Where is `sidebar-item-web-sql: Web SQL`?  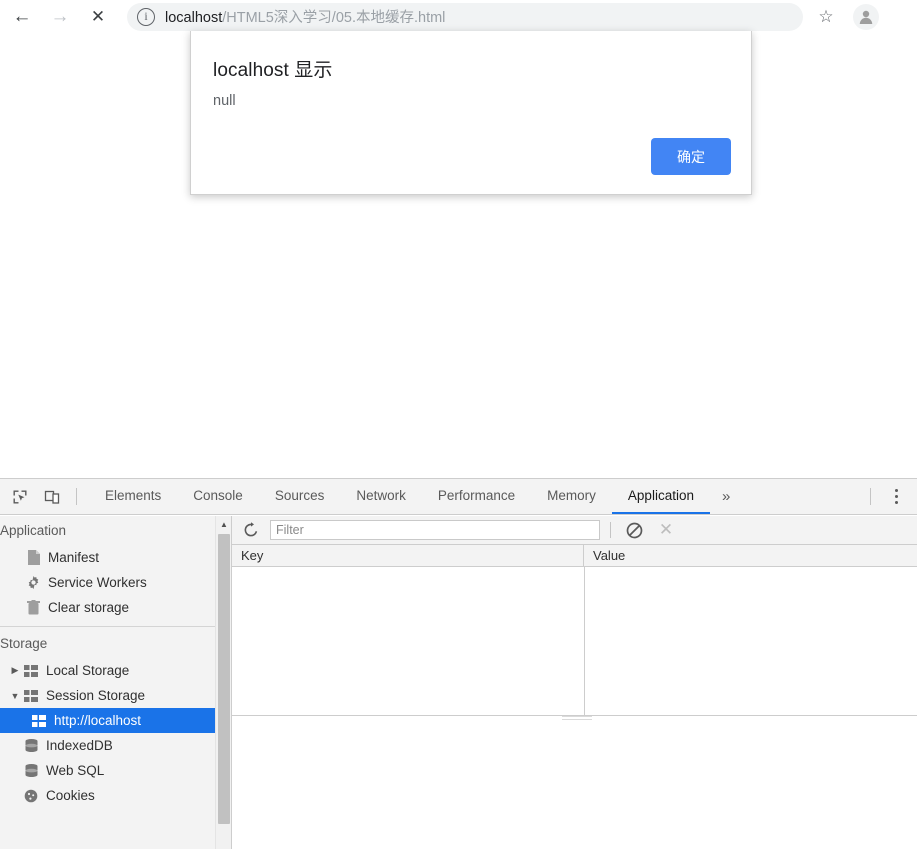 sidebar-item-web-sql: Web SQL is located at coordinates (107, 770).